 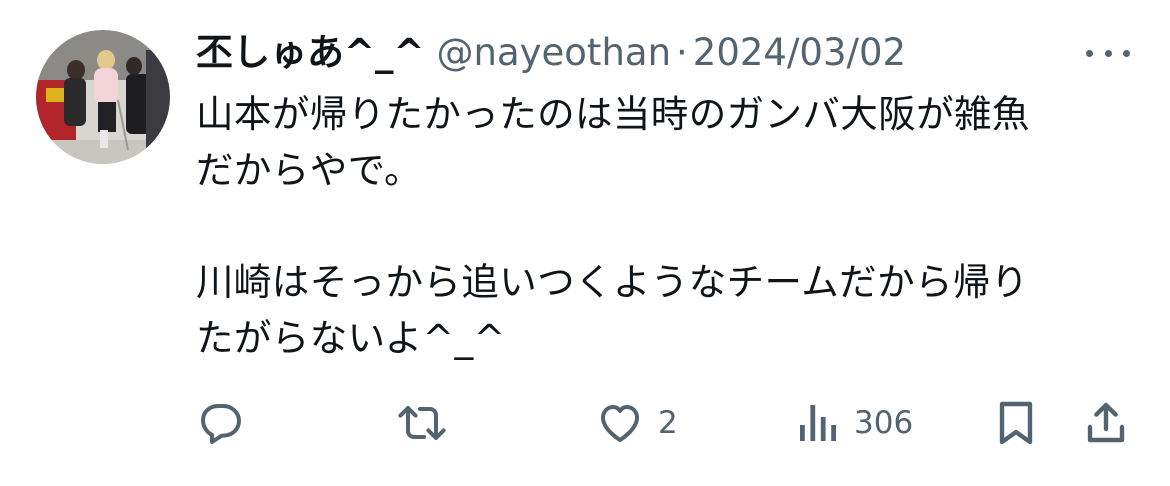 I want to click on tweet-text-line: だからやで。, so click(x=309, y=170).